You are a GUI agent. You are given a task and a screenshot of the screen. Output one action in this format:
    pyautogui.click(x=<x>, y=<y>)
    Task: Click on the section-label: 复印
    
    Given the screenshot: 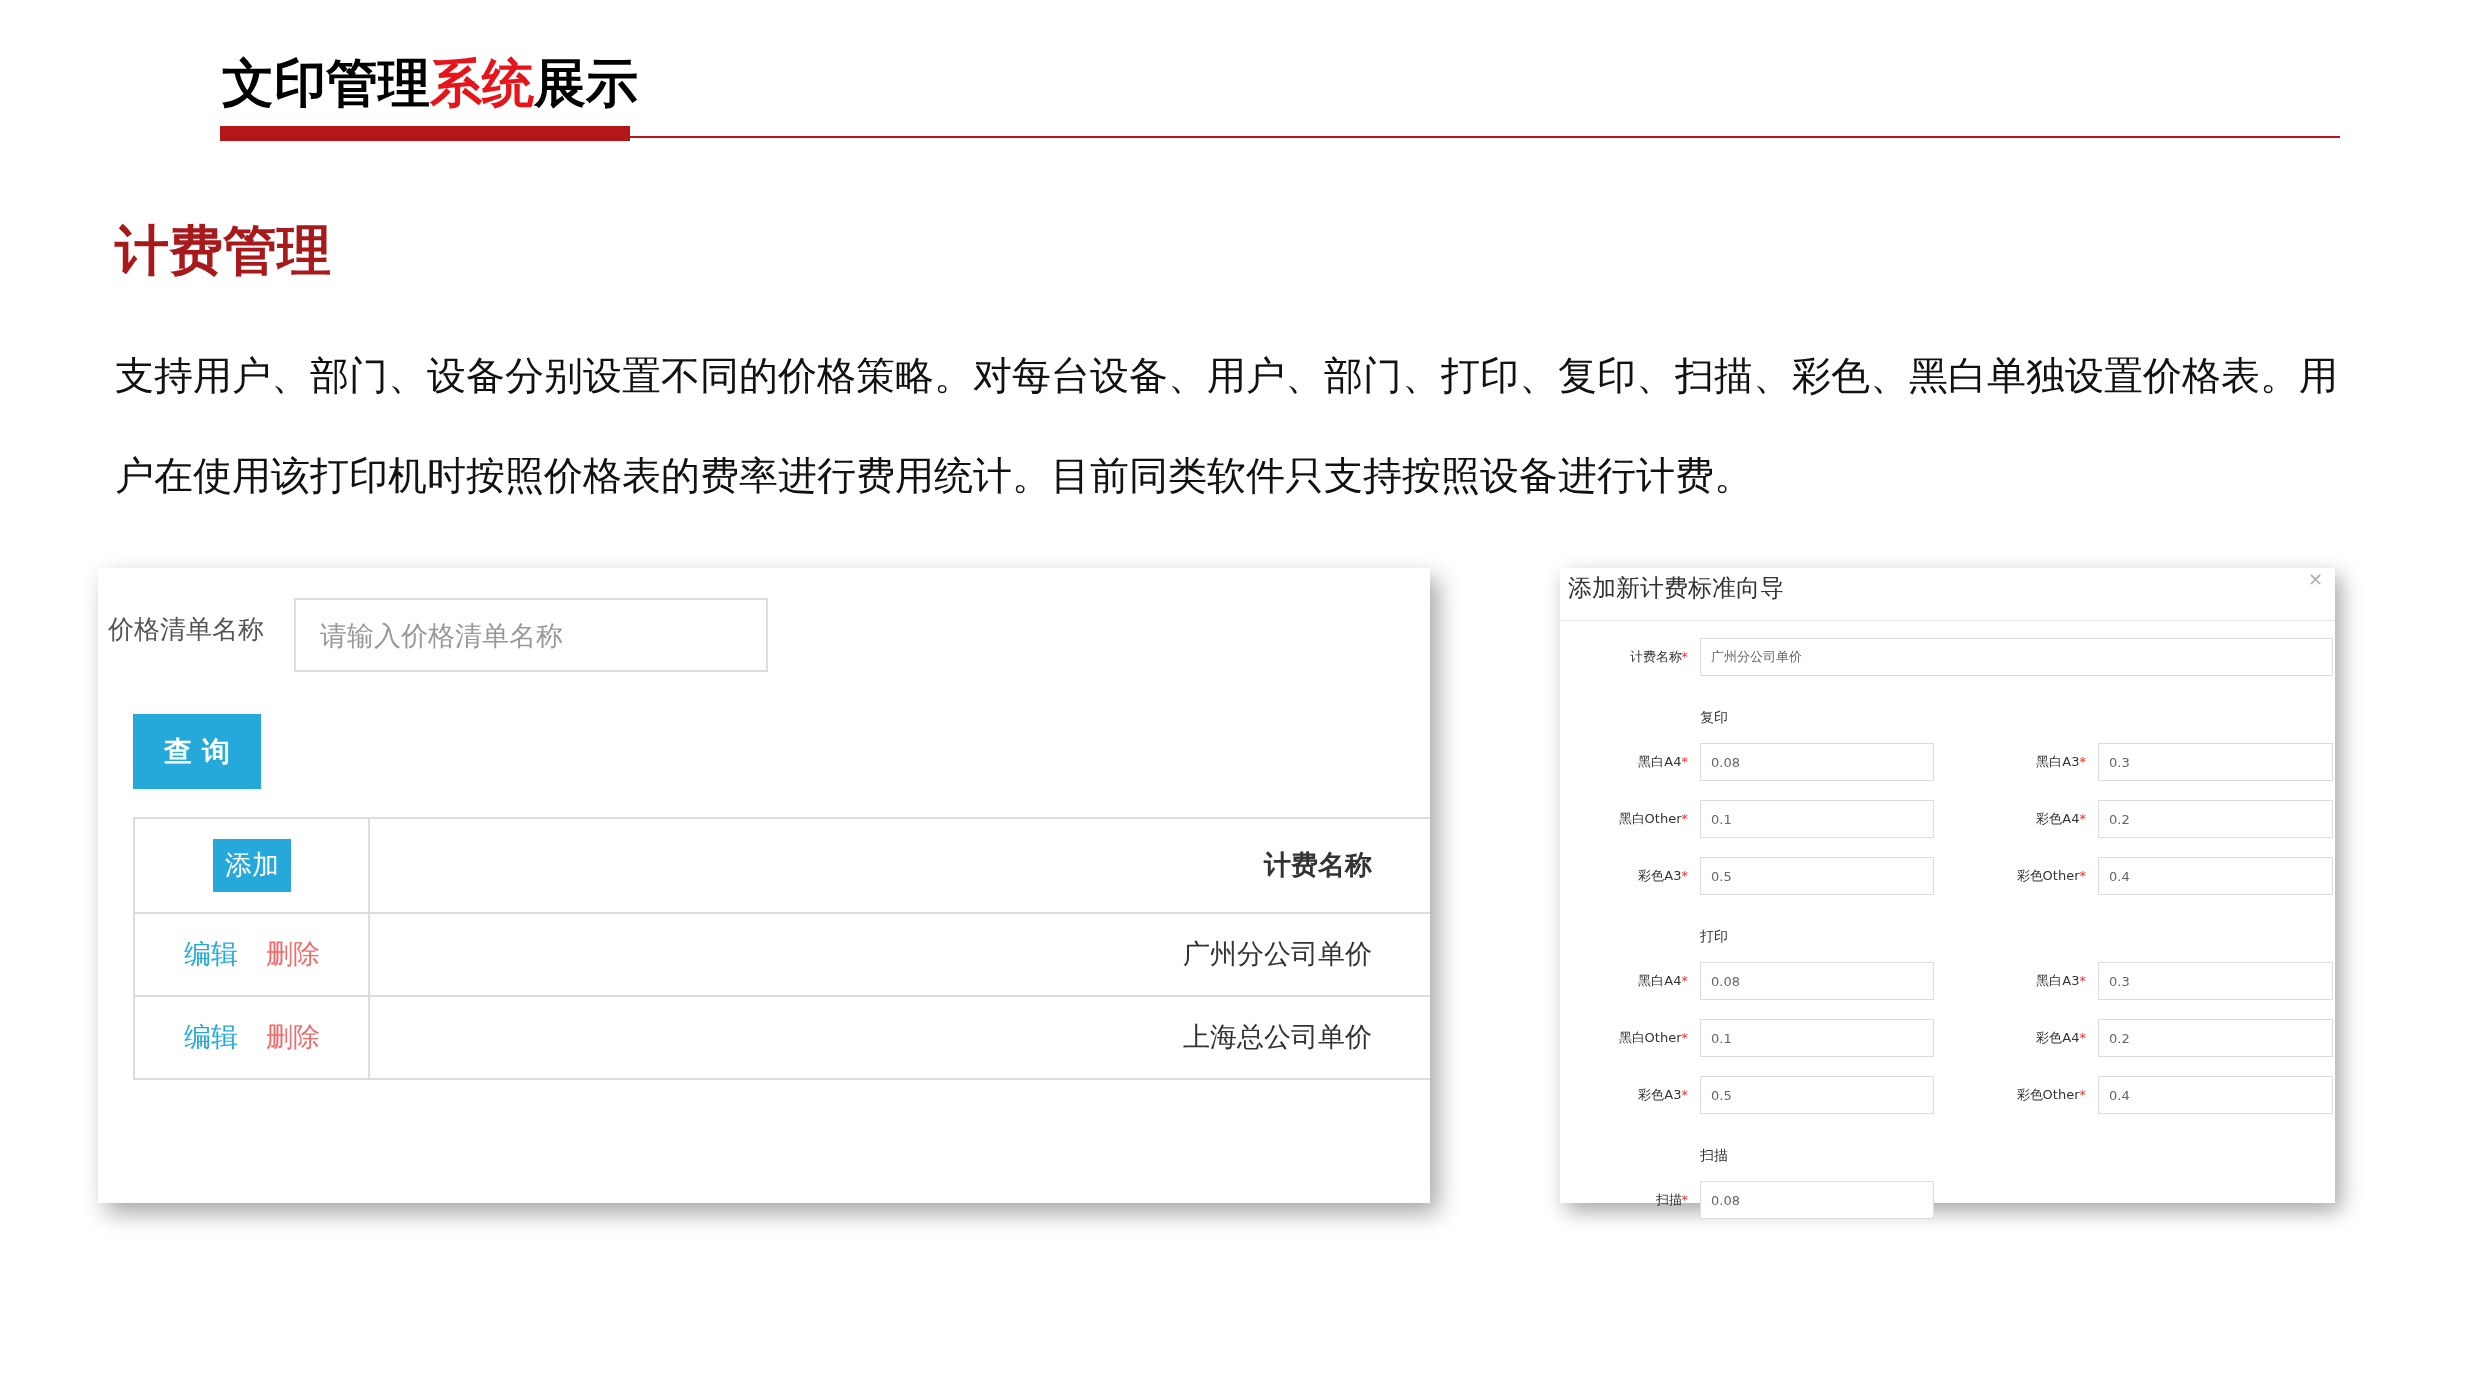 What is the action you would take?
    pyautogui.click(x=1714, y=718)
    